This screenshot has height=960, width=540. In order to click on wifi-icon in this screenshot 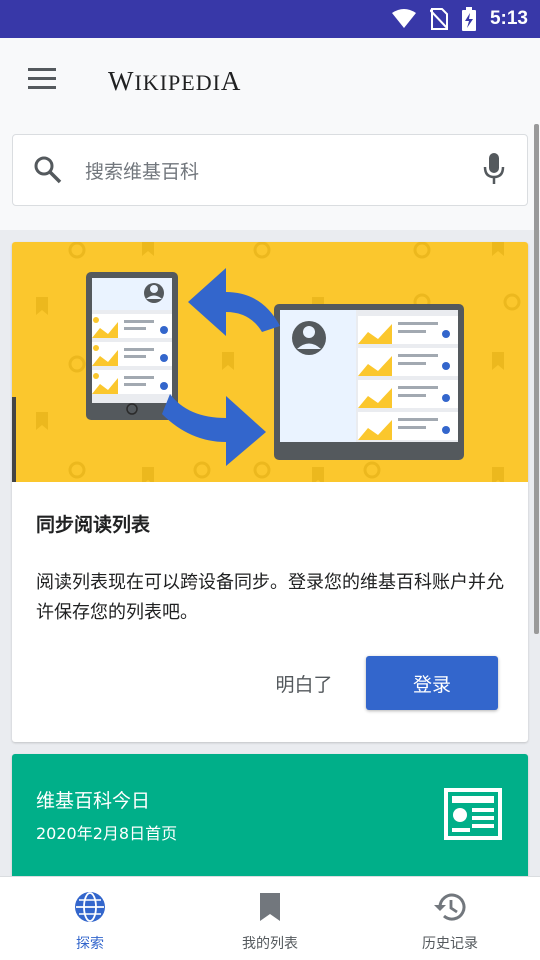, I will do `click(403, 18)`.